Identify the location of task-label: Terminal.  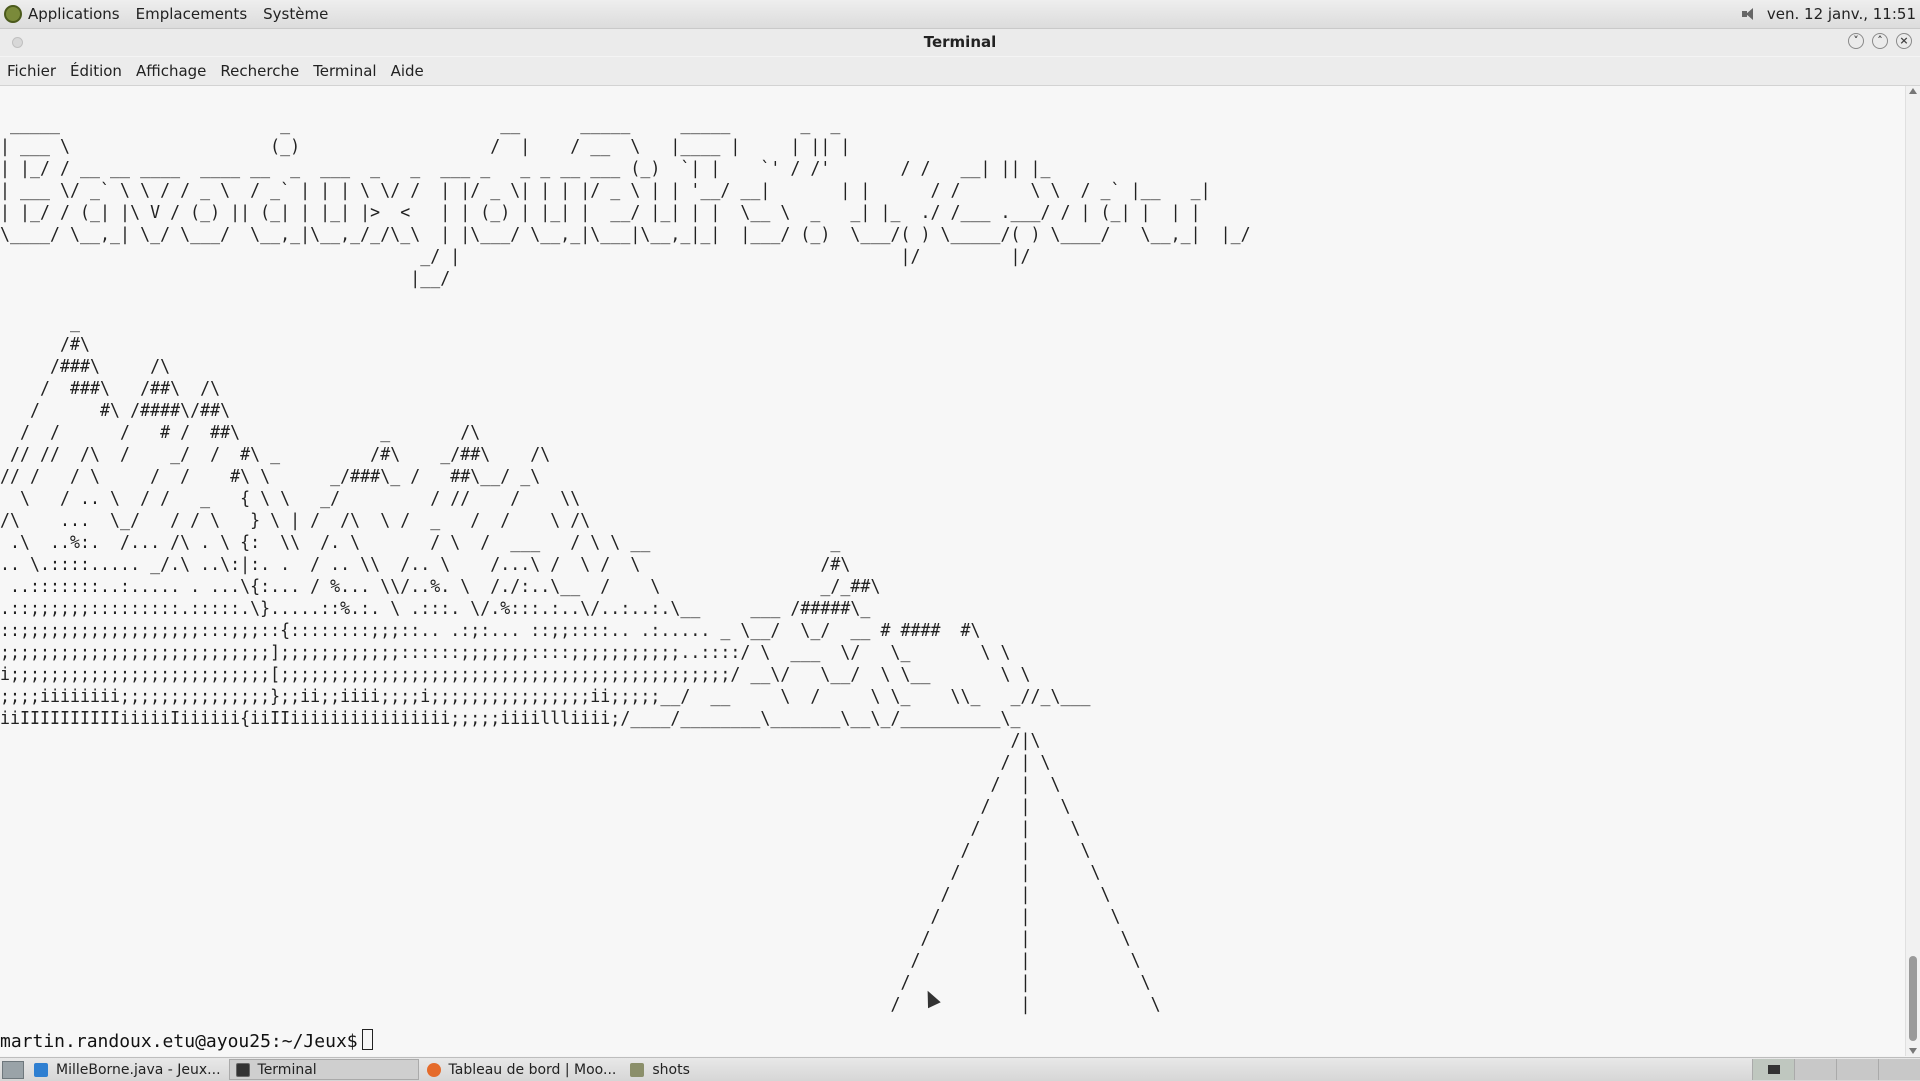
(287, 1069).